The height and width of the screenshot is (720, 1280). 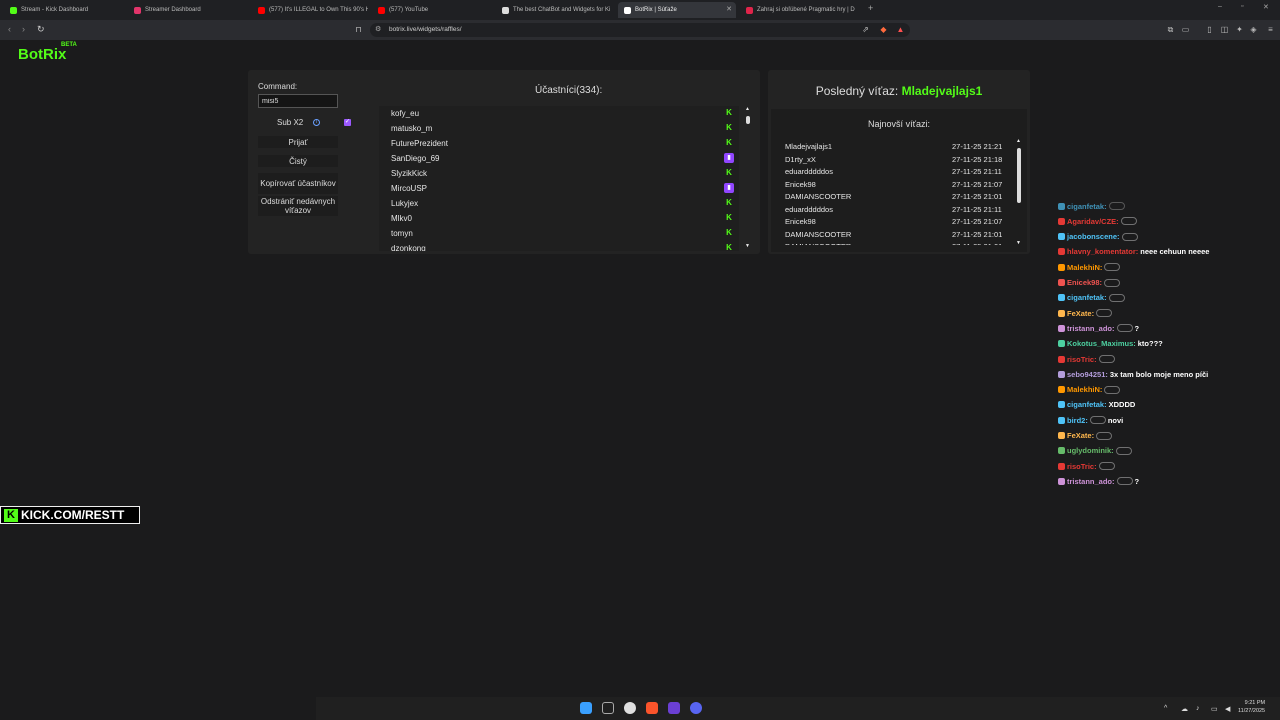 I want to click on winner-row: DAMIANSCOOTER 27-11-25 21:01, so click(x=900, y=235).